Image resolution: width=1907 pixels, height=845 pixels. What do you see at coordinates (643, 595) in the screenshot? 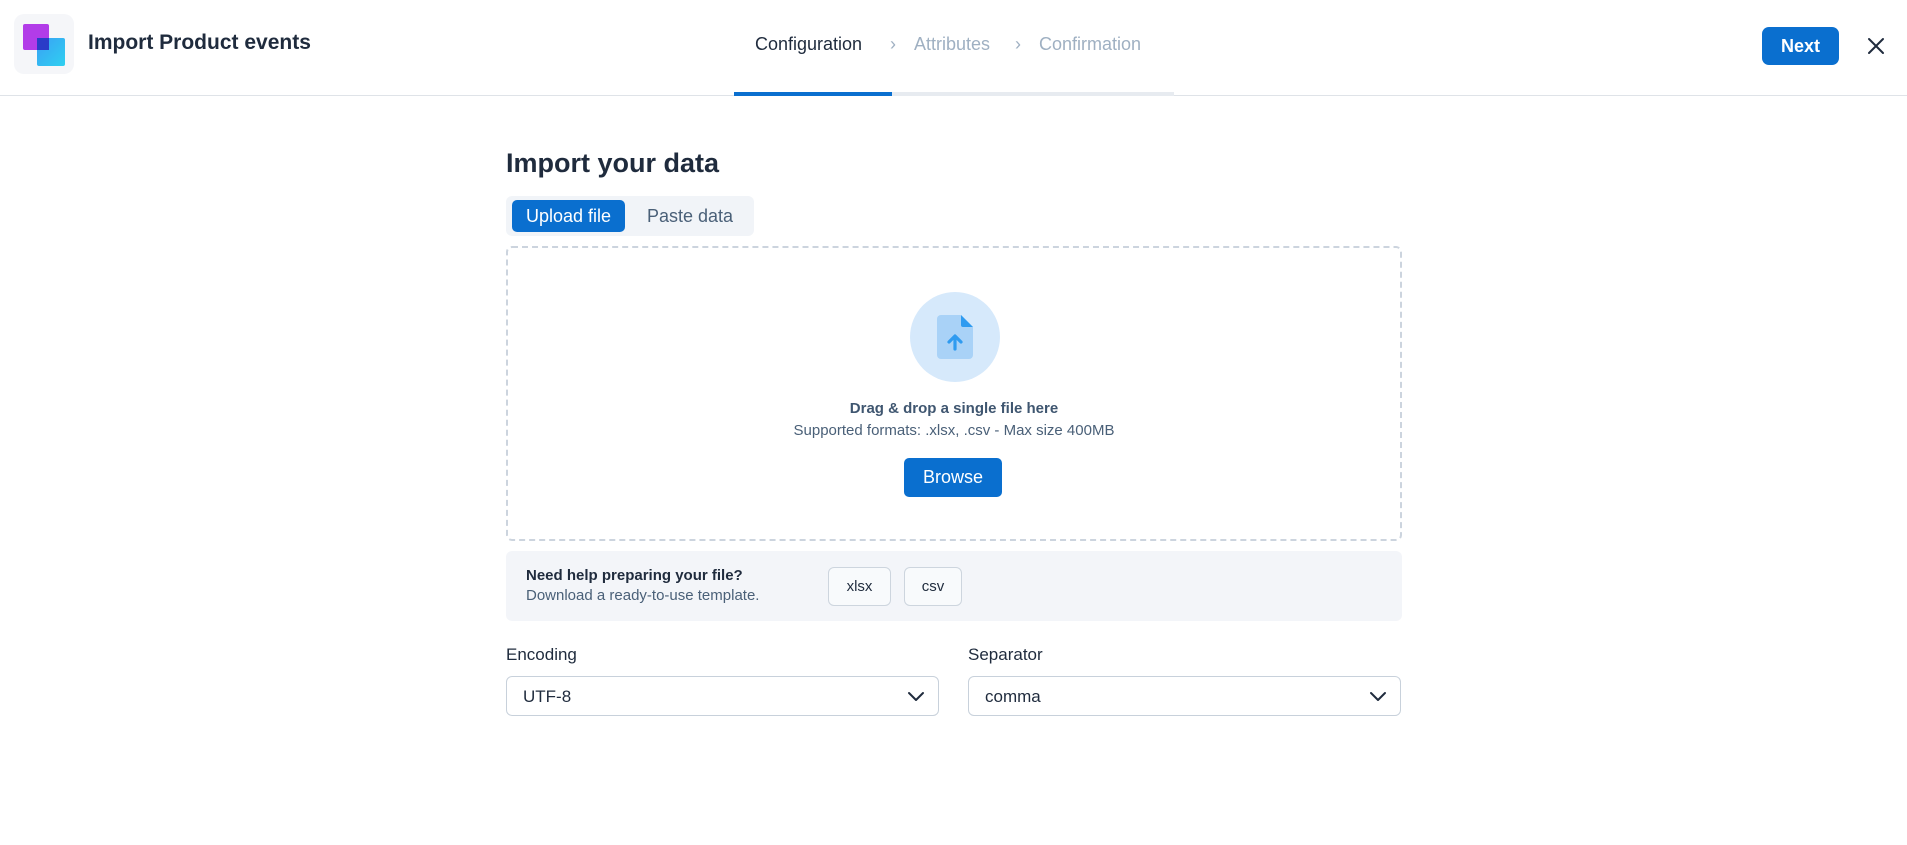
I see `help-subtitle: Download a ready-to-use template.` at bounding box center [643, 595].